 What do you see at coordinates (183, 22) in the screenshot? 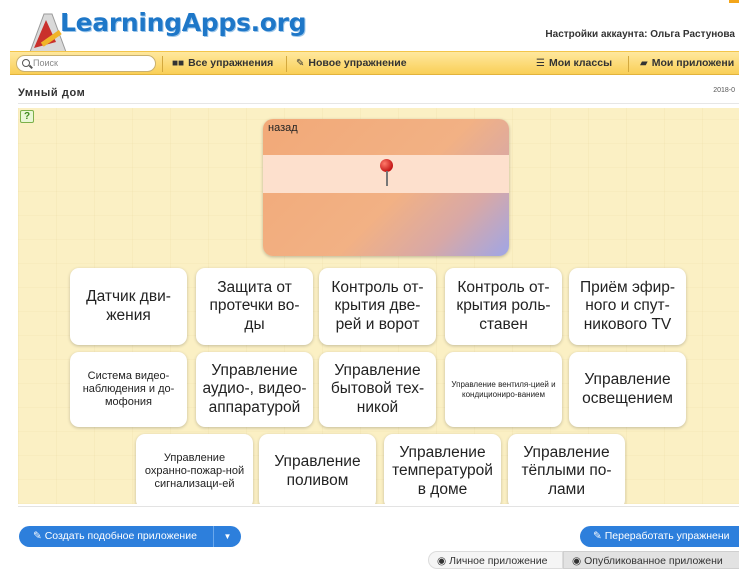
I see `logo-text: LearningApps.org` at bounding box center [183, 22].